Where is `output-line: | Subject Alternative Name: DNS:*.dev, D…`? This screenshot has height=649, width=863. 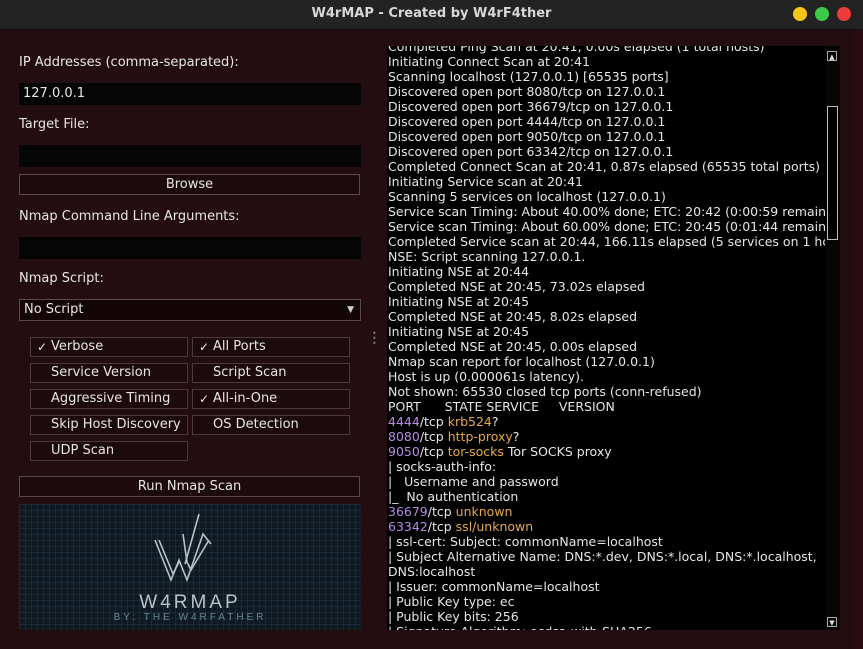 output-line: | Subject Alternative Name: DNS:*.dev, D… is located at coordinates (606, 556).